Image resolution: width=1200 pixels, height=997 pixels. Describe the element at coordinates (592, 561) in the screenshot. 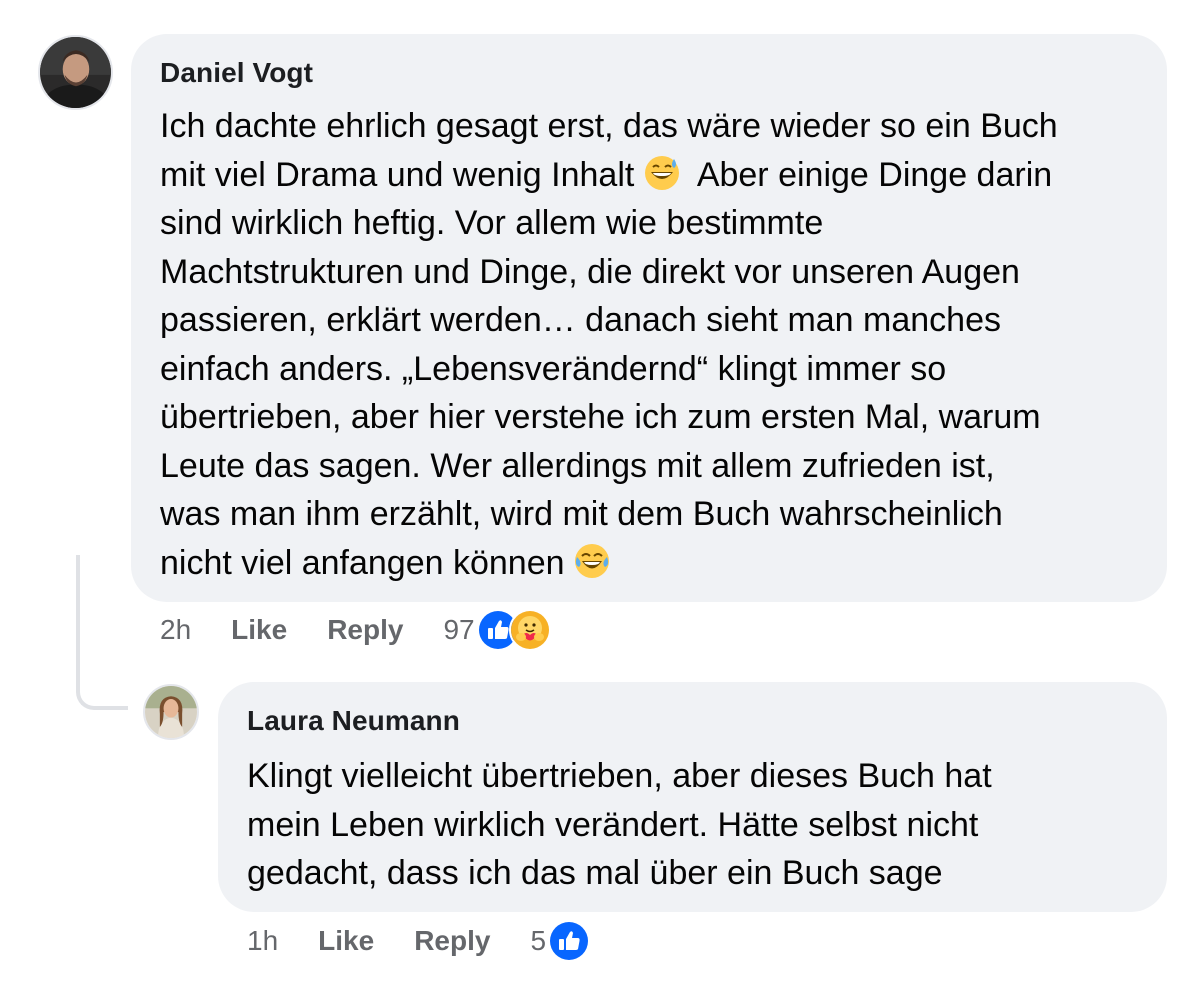

I see `tears-of-joy-emoji` at that location.